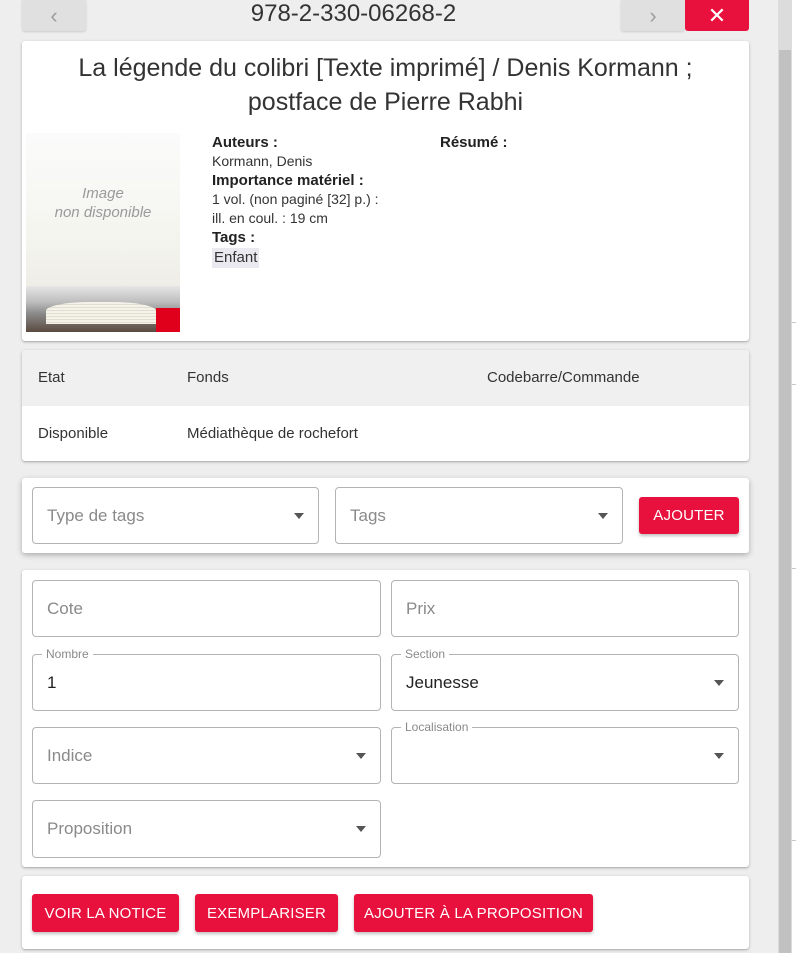 The image size is (796, 953). What do you see at coordinates (479, 515) in the screenshot?
I see `tags-select: Tags` at bounding box center [479, 515].